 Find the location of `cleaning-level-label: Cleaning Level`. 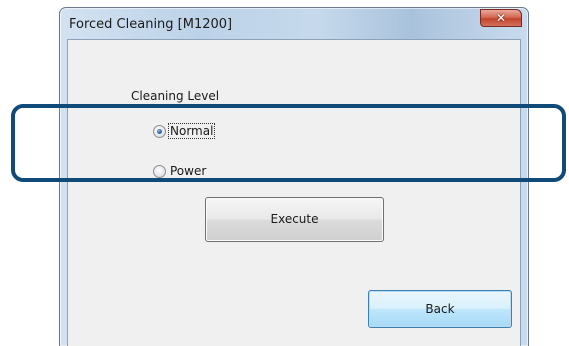

cleaning-level-label: Cleaning Level is located at coordinates (175, 96).